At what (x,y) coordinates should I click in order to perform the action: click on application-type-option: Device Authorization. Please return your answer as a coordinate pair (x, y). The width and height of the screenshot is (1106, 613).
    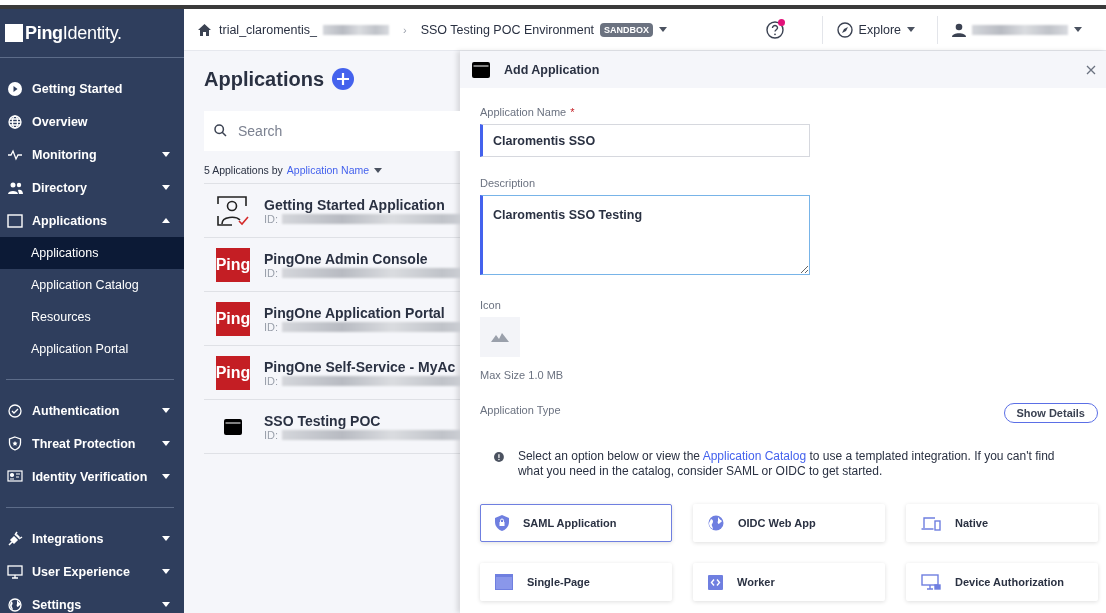
    Looking at the image, I should click on (1002, 582).